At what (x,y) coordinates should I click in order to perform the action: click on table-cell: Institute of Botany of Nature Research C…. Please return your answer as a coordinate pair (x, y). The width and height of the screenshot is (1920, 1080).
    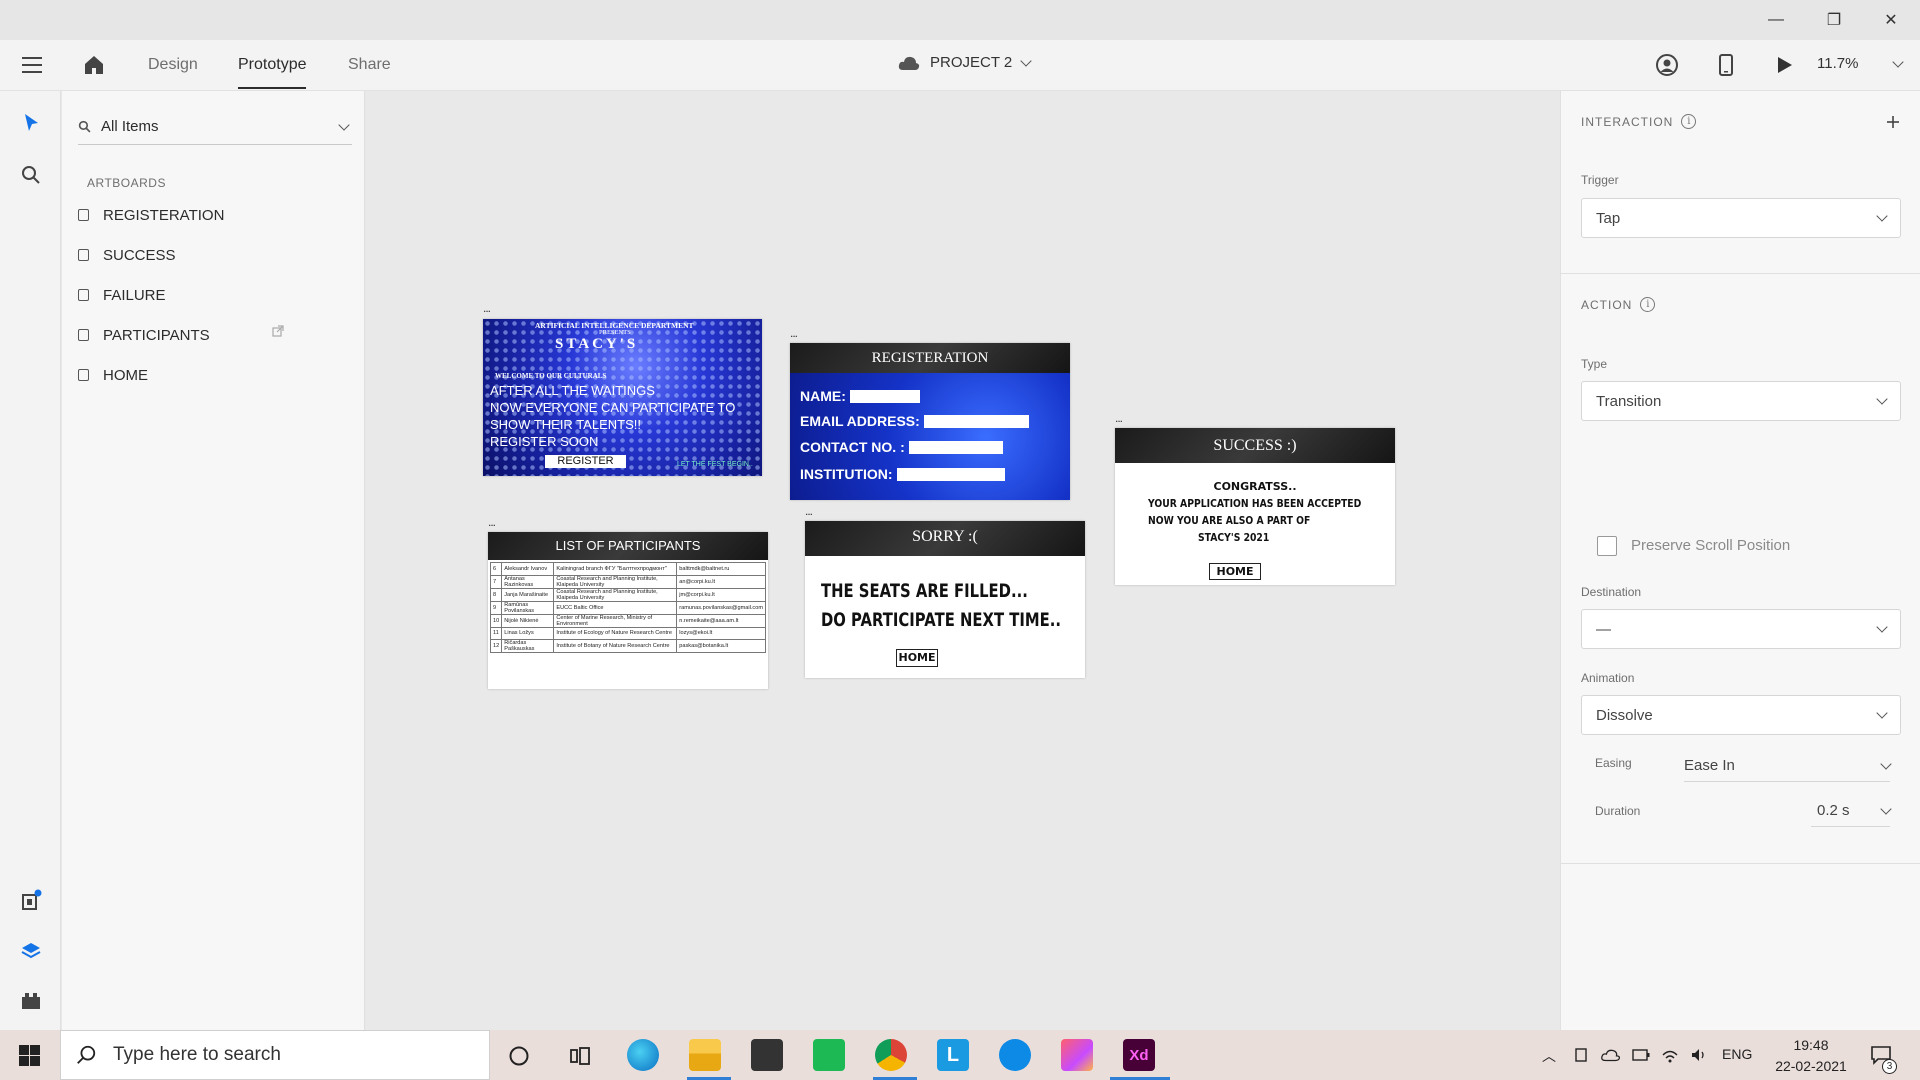
    Looking at the image, I should click on (615, 646).